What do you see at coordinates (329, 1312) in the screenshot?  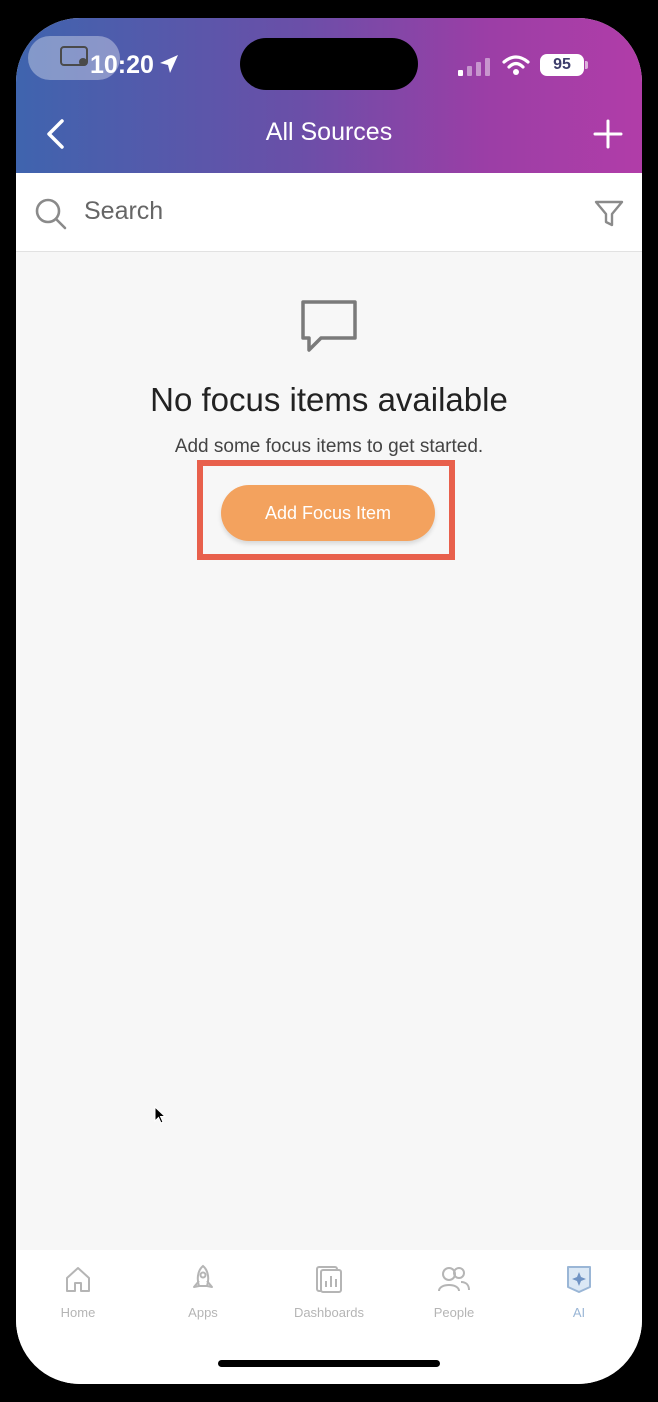 I see `tab-dashboards-label: Dashboards` at bounding box center [329, 1312].